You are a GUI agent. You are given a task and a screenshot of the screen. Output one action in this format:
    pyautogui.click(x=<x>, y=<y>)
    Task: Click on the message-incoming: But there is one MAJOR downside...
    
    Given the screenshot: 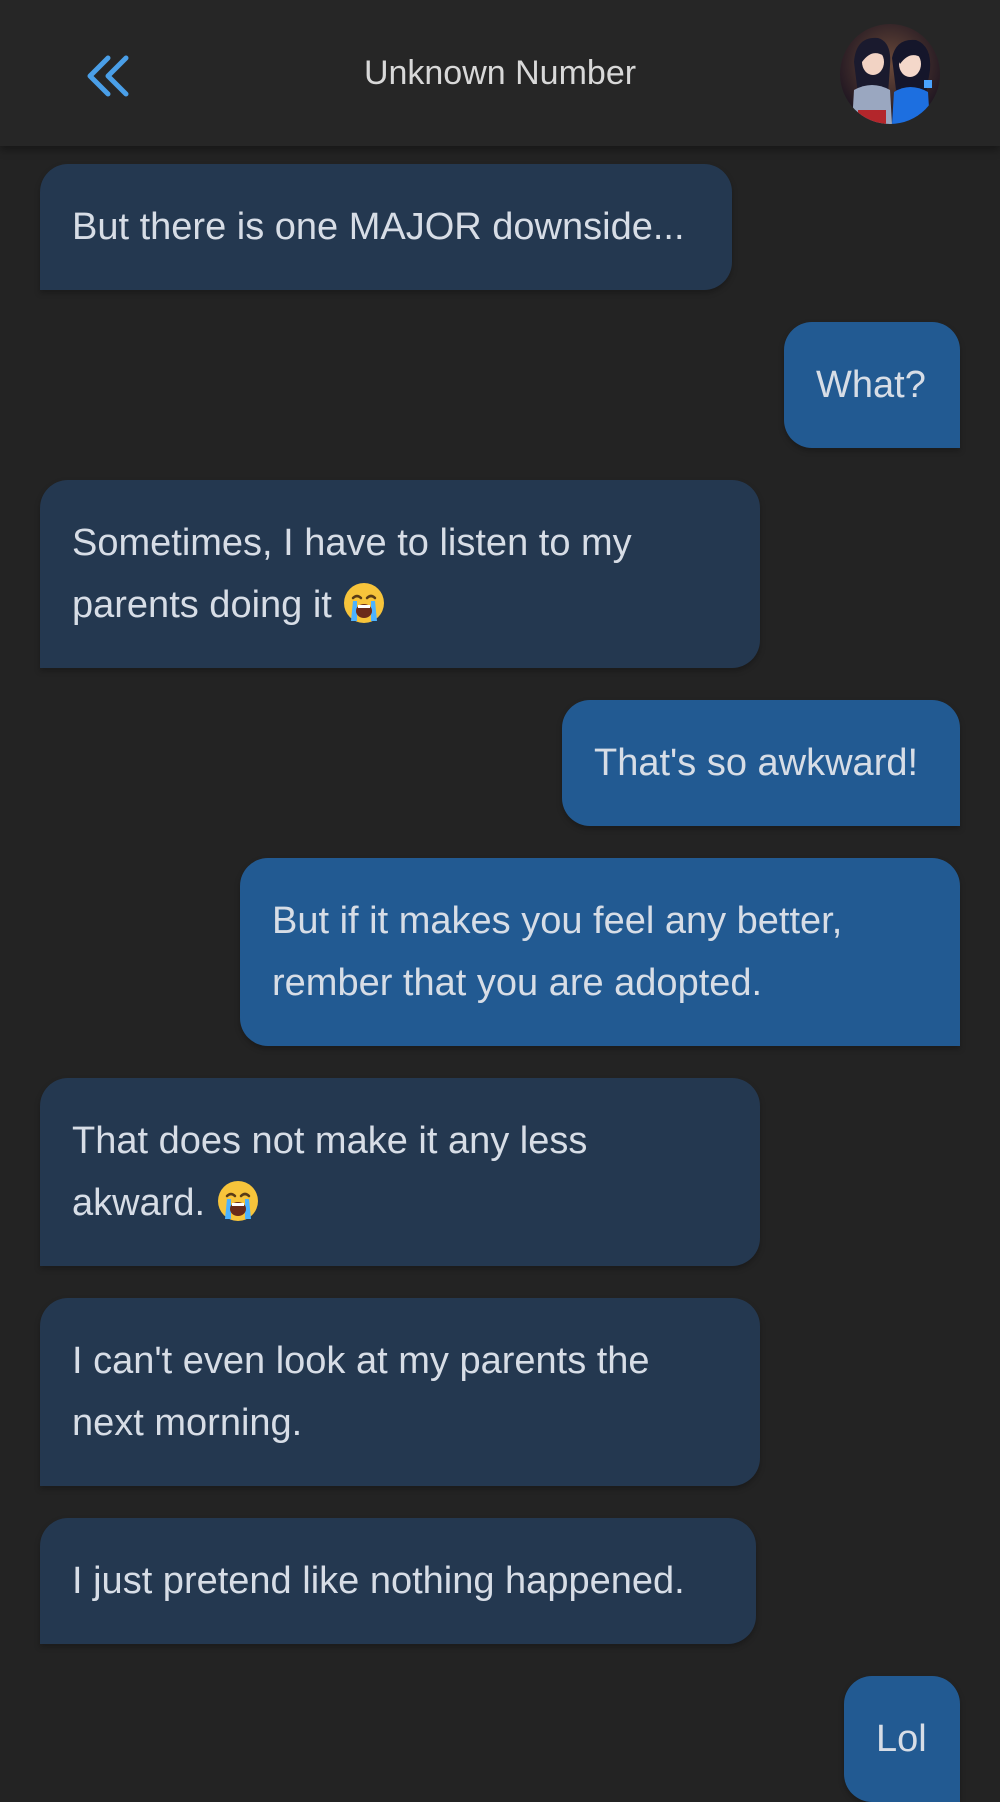 What is the action you would take?
    pyautogui.click(x=386, y=227)
    